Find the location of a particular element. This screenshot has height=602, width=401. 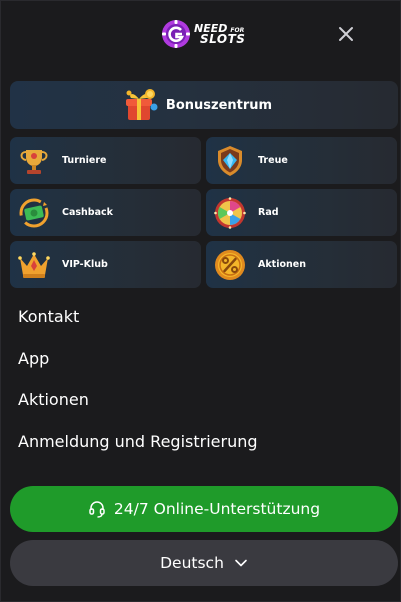

tile-wheel-label: Rad is located at coordinates (268, 212).